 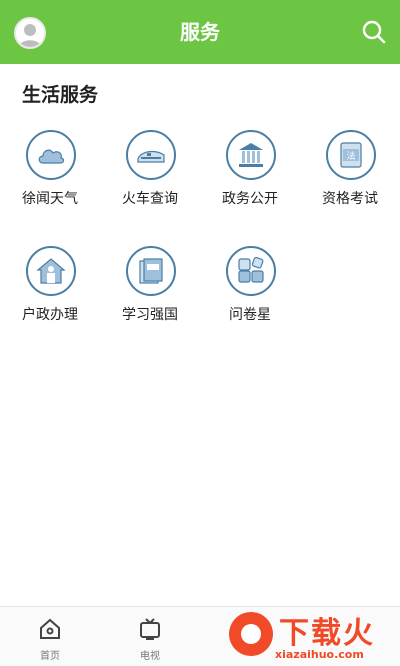 What do you see at coordinates (150, 315) in the screenshot?
I see `service-label: 学习强国` at bounding box center [150, 315].